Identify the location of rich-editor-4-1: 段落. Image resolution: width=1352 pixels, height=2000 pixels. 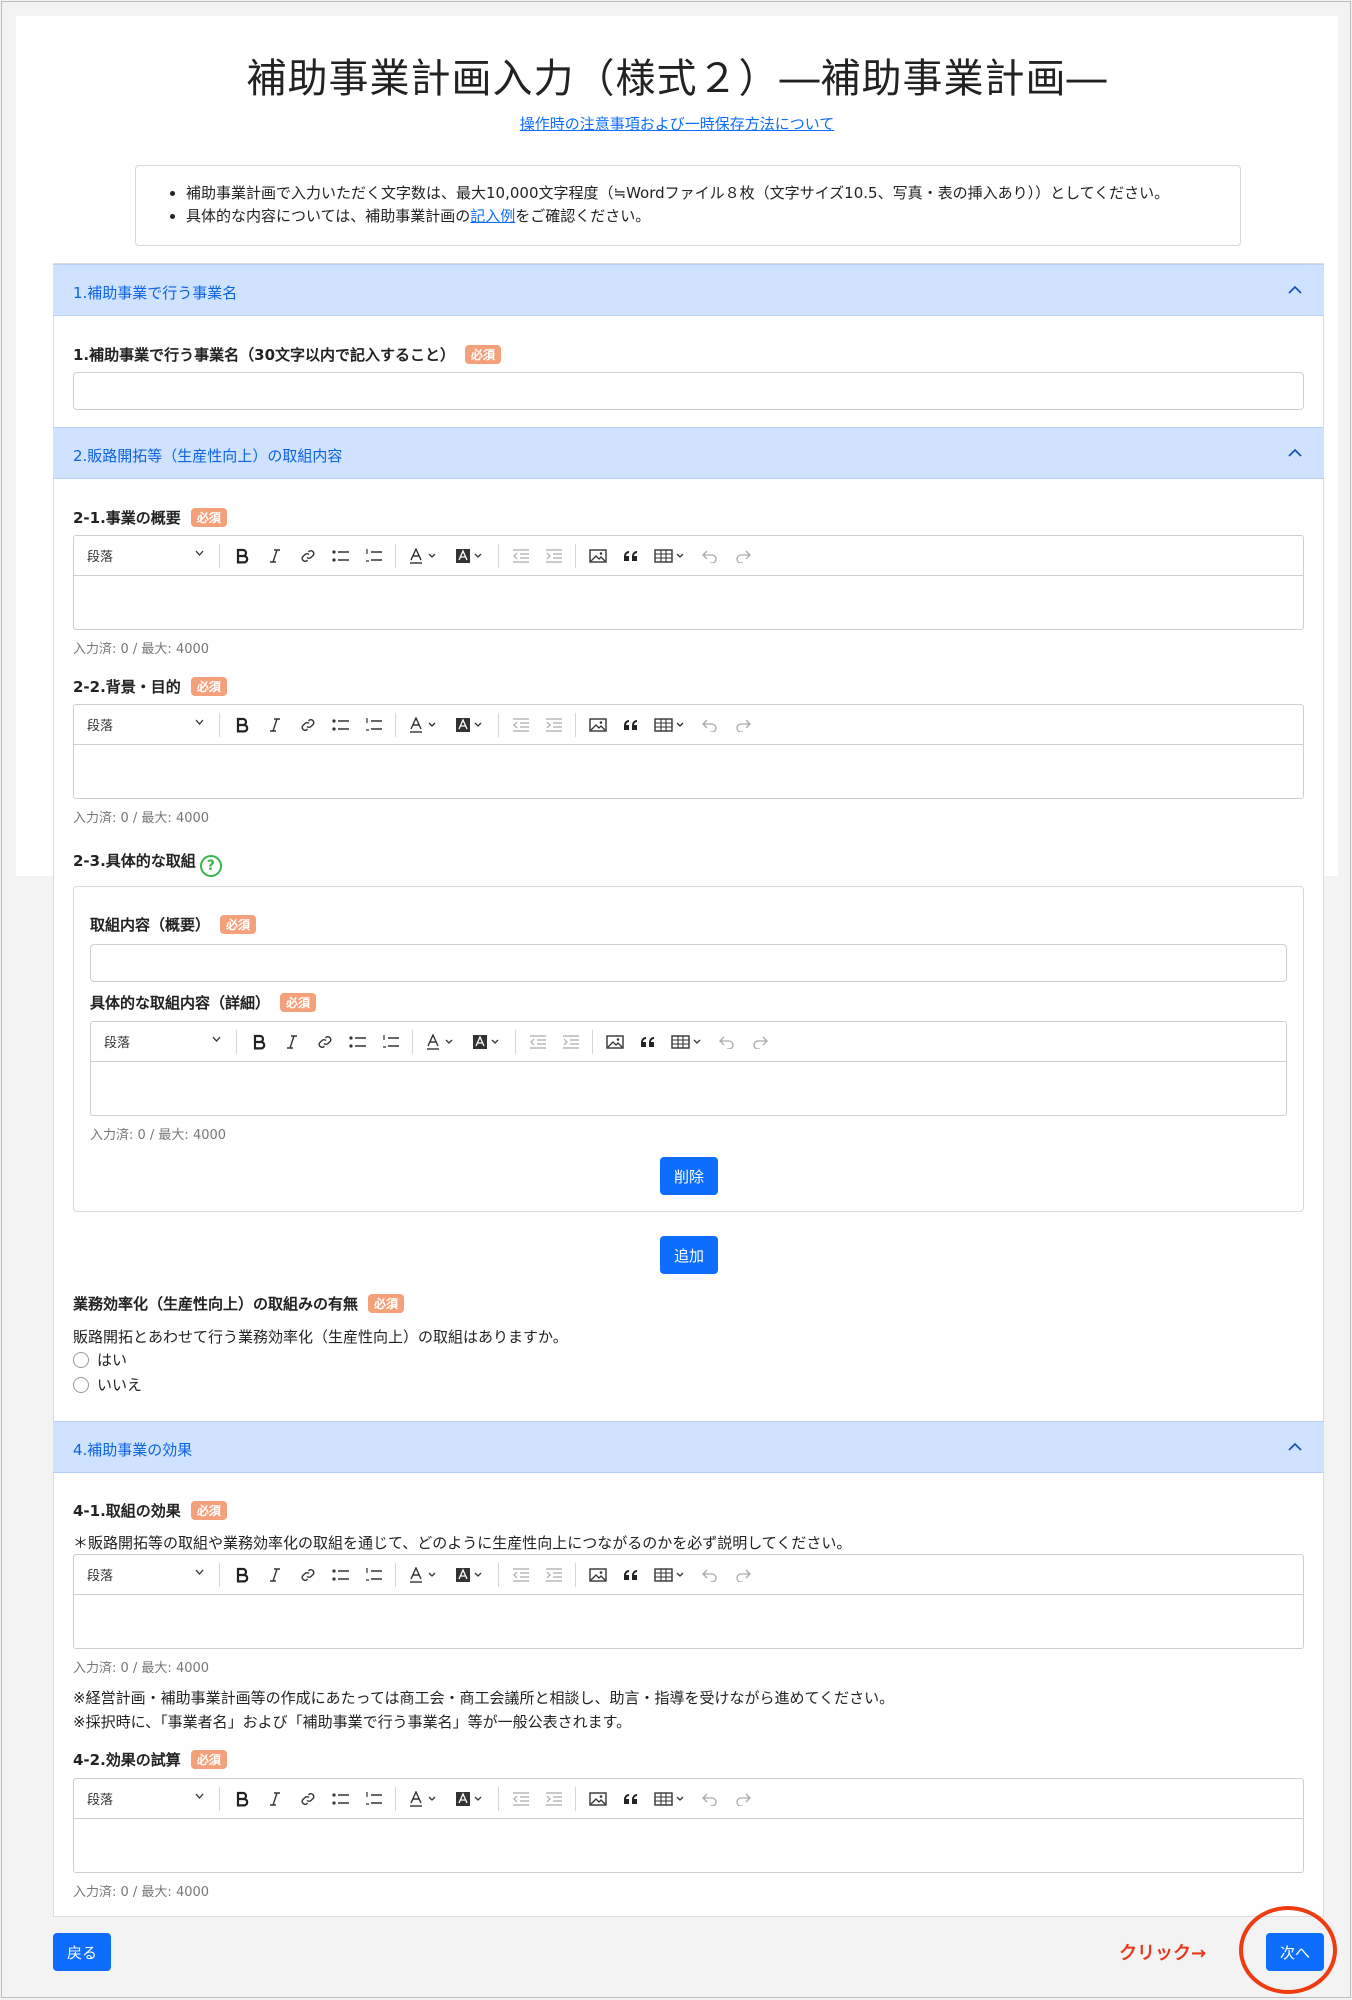
(688, 1601).